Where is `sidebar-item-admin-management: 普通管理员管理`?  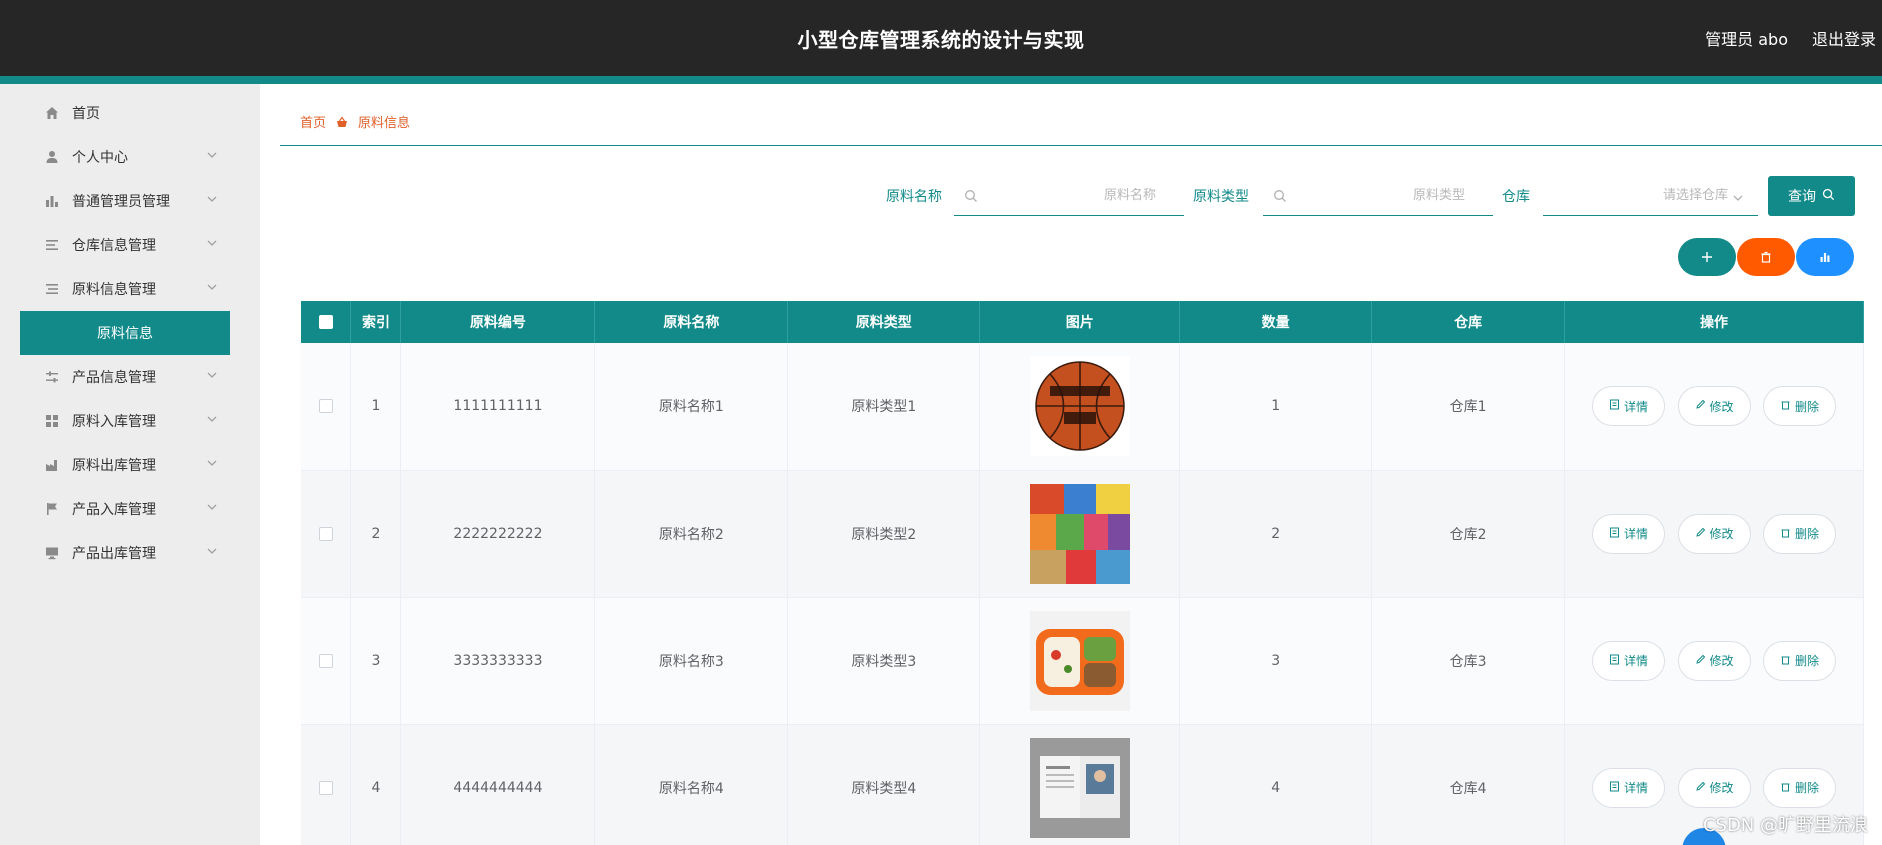 sidebar-item-admin-management: 普通管理员管理 is located at coordinates (125, 201).